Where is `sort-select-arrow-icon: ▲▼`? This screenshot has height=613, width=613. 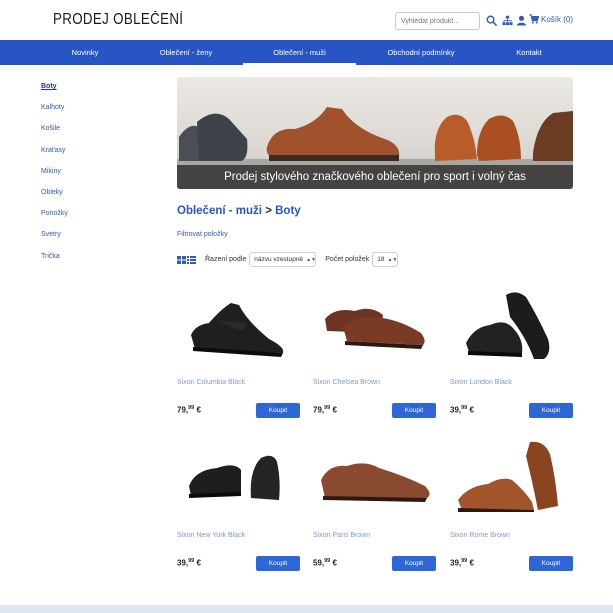 sort-select-arrow-icon: ▲▼ is located at coordinates (311, 259).